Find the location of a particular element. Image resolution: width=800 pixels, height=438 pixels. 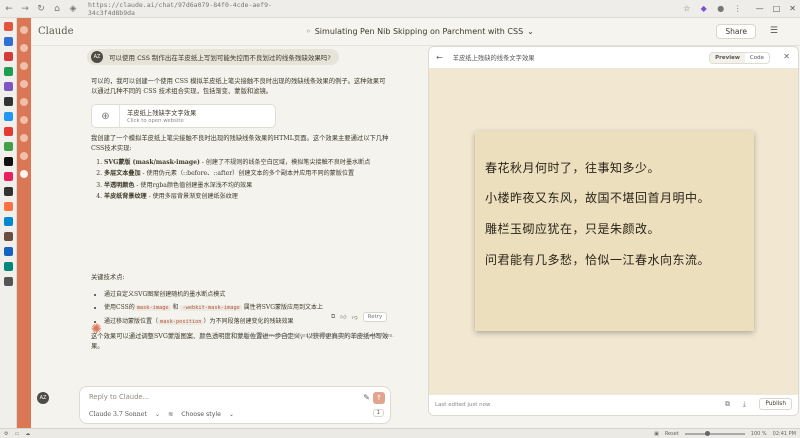

share-button: Share is located at coordinates (736, 31).